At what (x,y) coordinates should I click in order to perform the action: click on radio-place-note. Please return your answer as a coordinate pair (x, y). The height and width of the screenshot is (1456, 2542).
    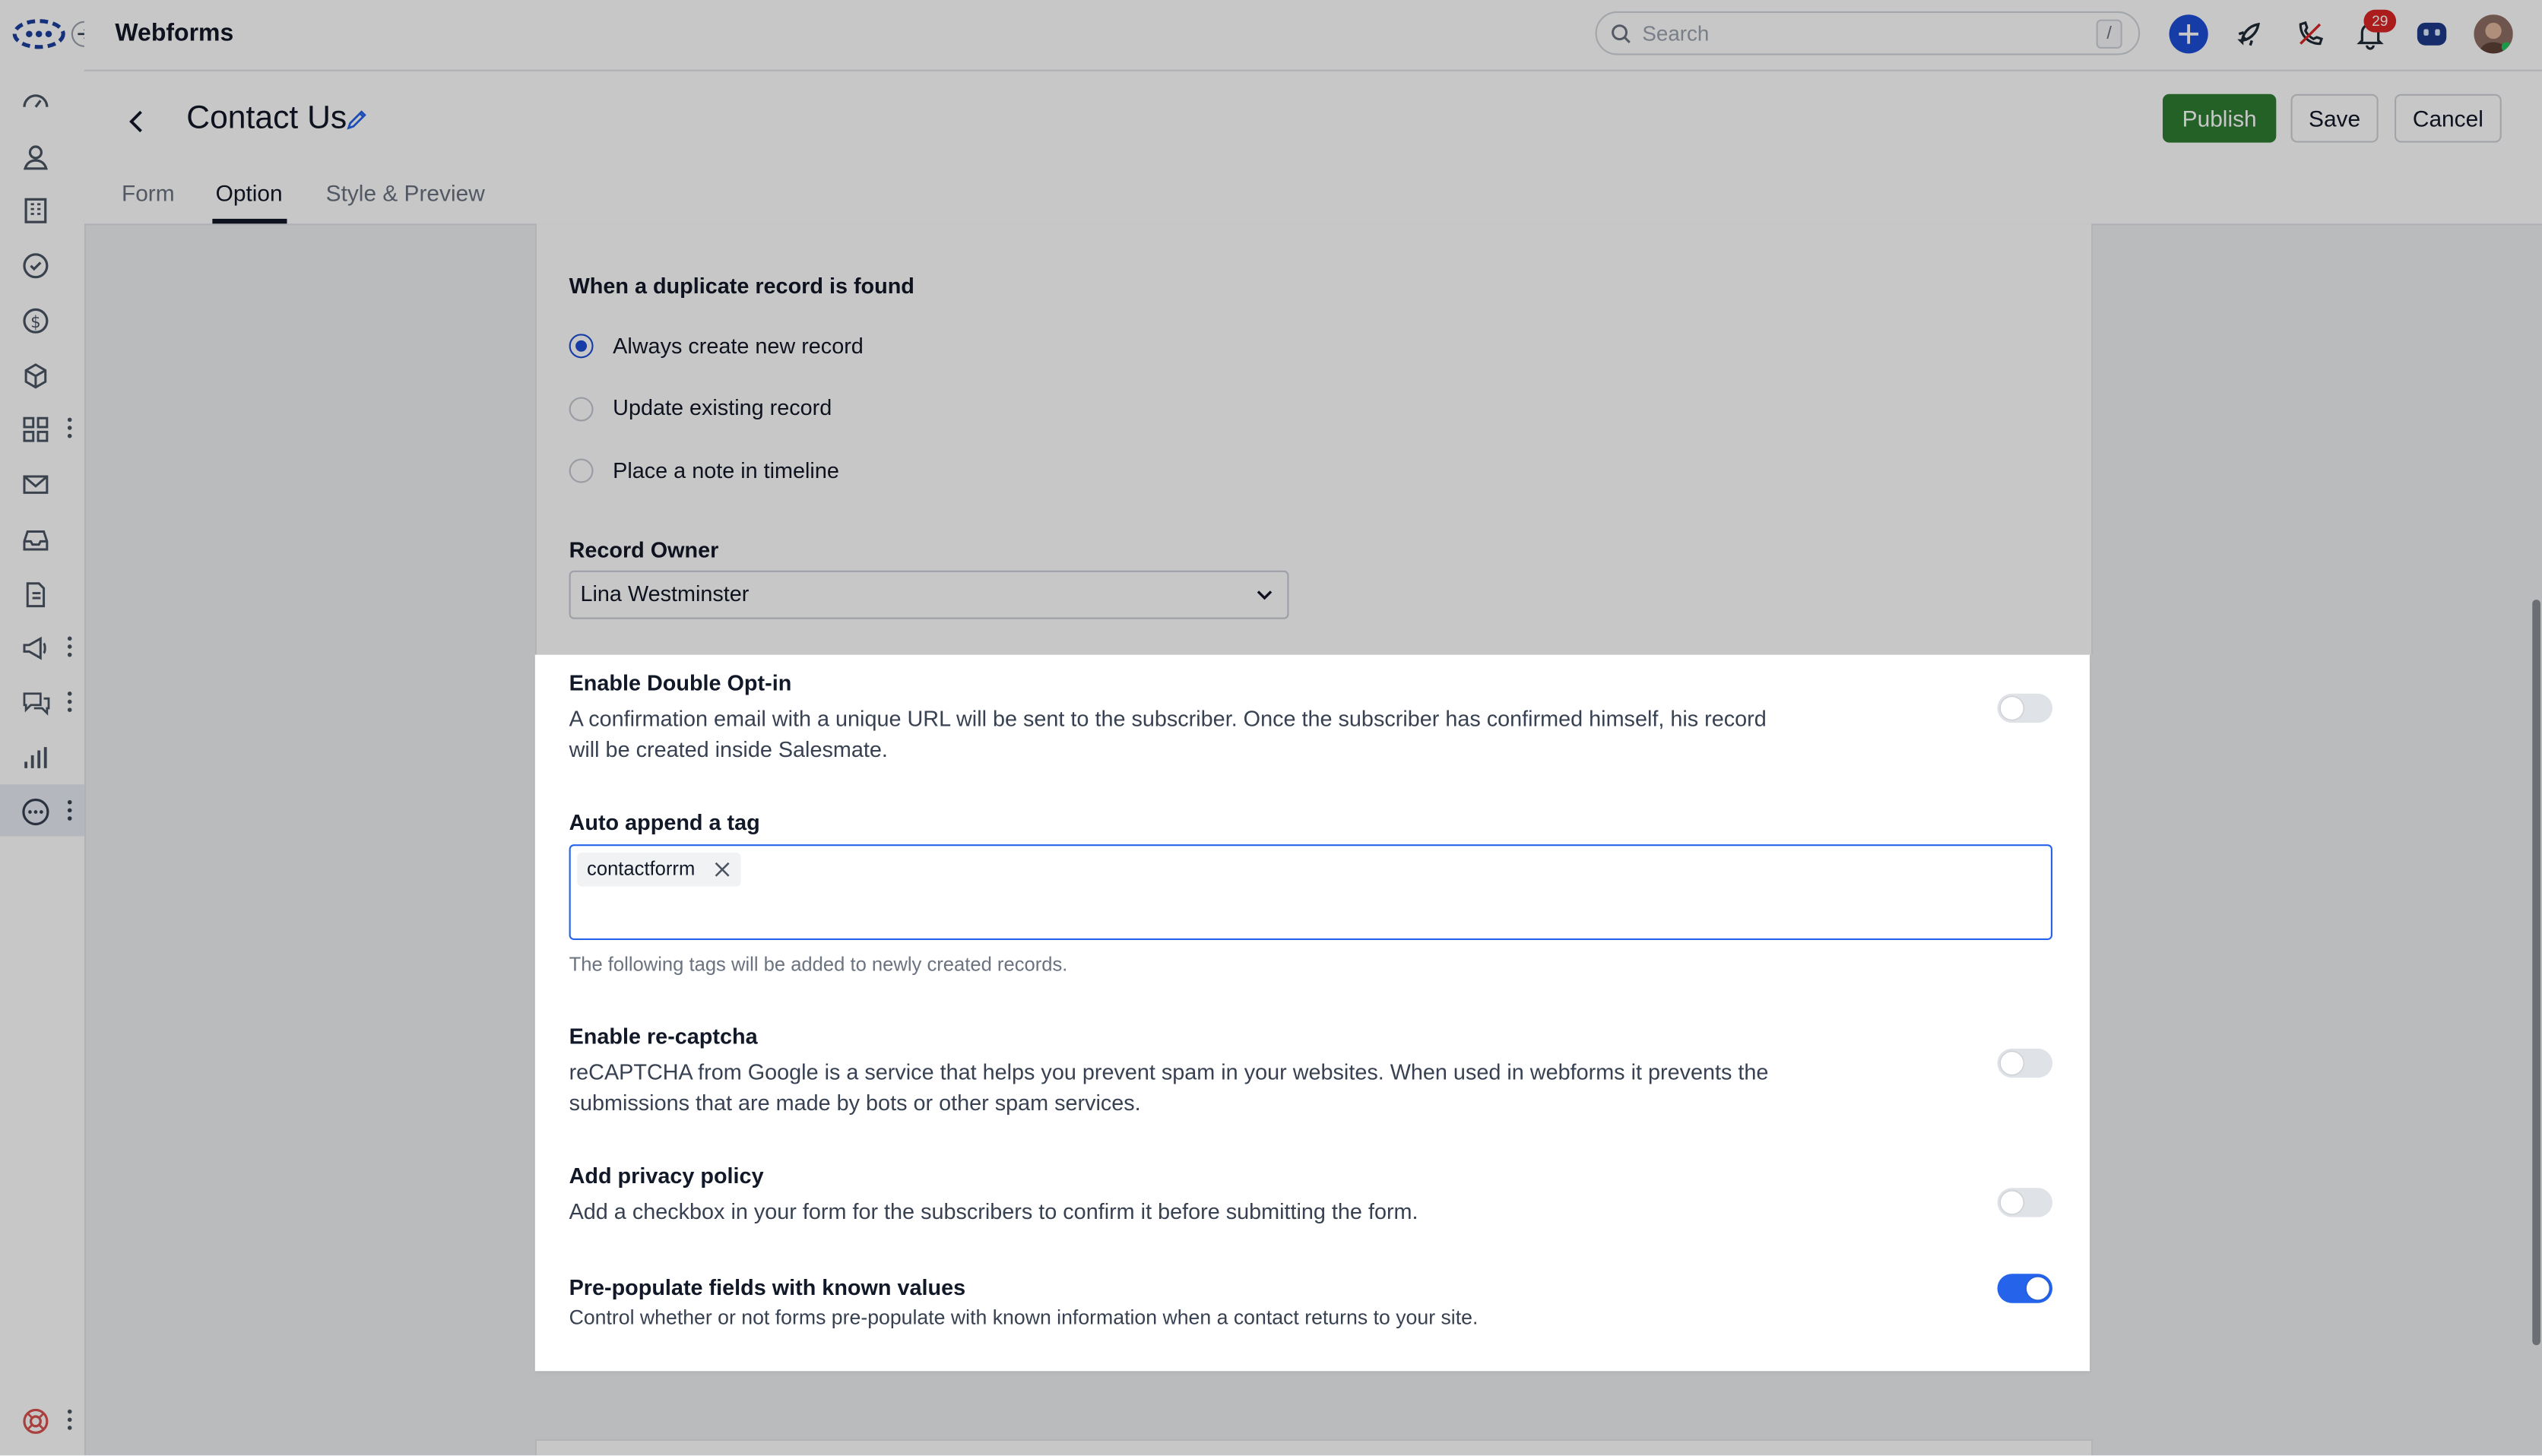
    Looking at the image, I should click on (581, 471).